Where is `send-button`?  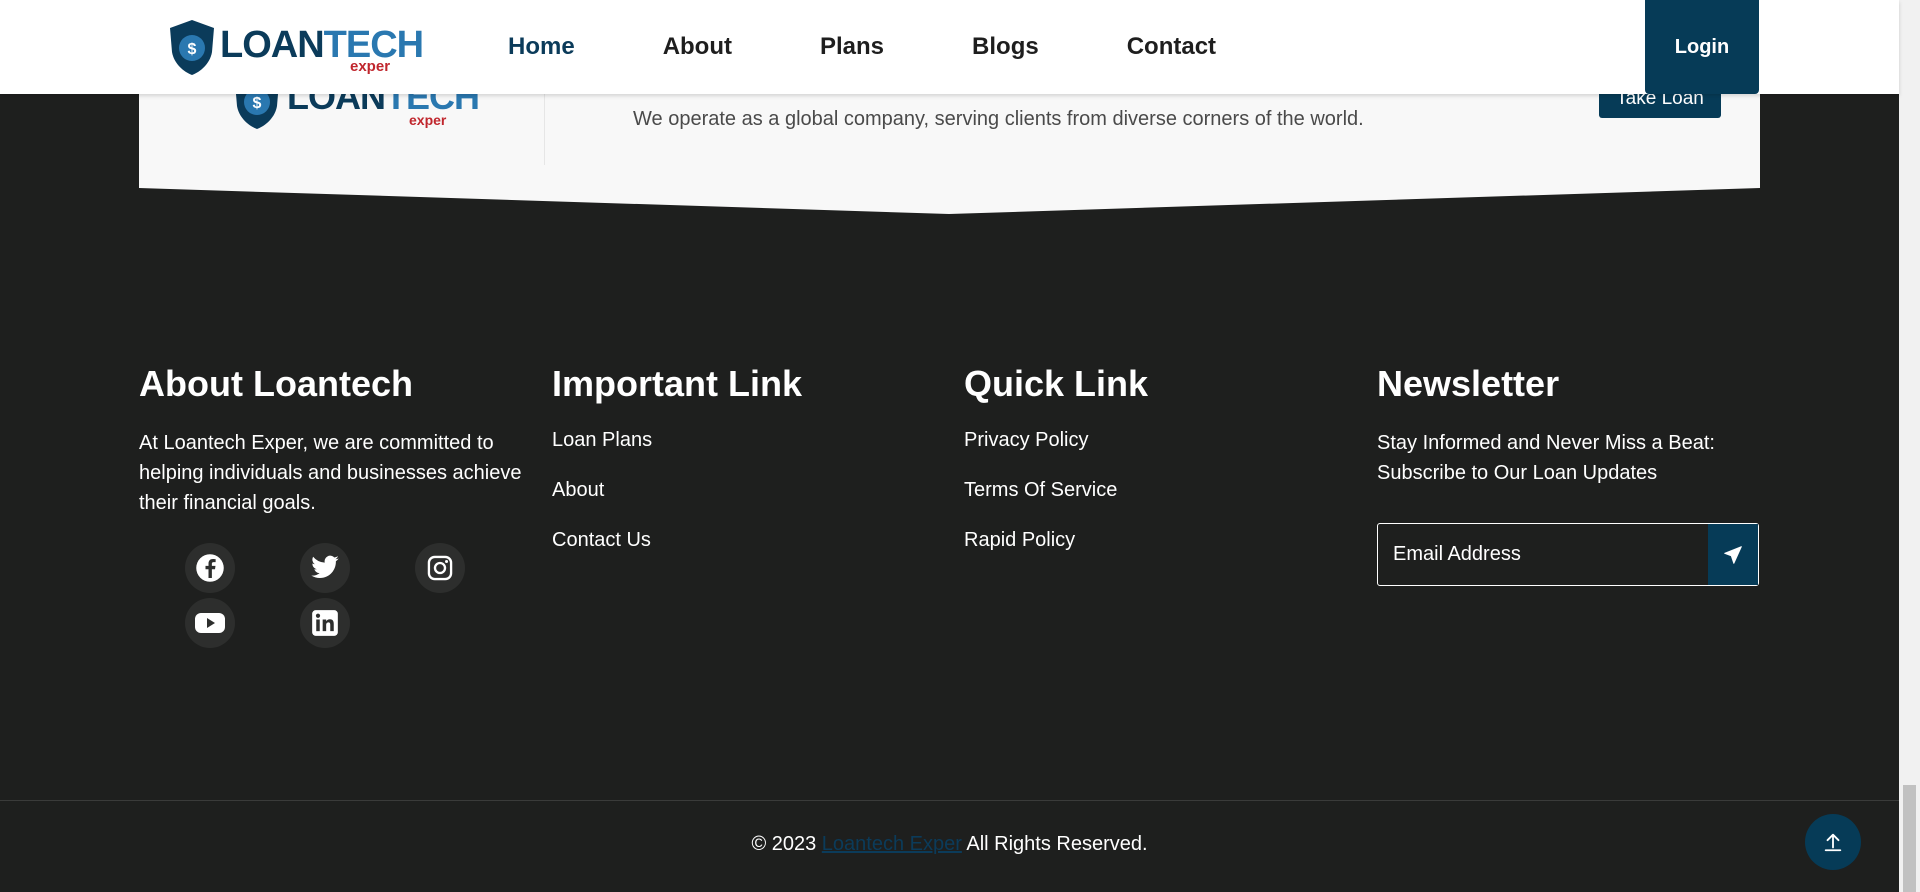
send-button is located at coordinates (1733, 554).